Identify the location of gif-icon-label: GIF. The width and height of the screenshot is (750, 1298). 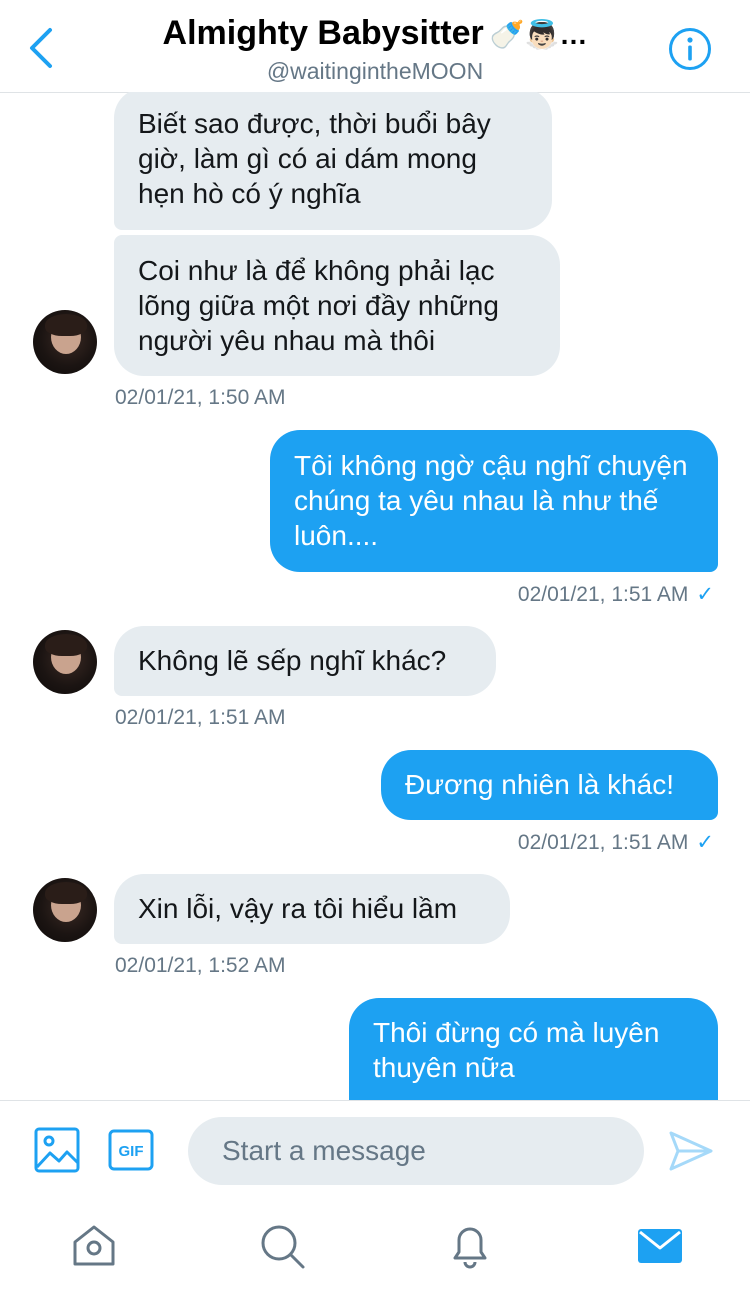
(131, 1151).